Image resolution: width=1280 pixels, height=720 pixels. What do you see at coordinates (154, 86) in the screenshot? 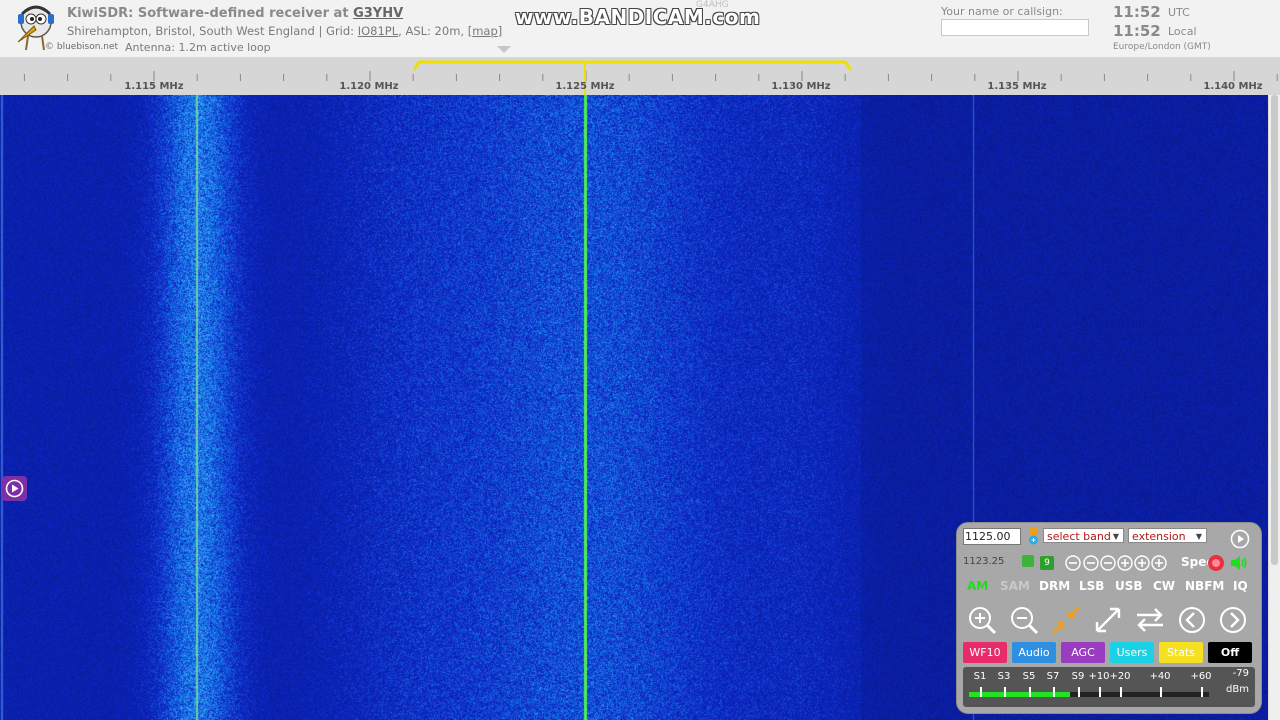
I see `scale-label-1115: 1.115 MHz` at bounding box center [154, 86].